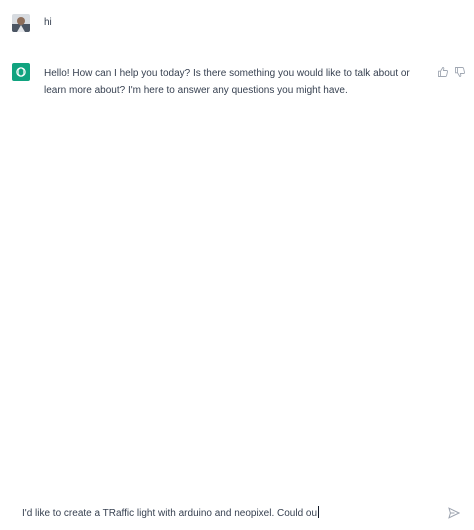 The width and height of the screenshot is (474, 530). Describe the element at coordinates (454, 512) in the screenshot. I see `send-icon` at that location.